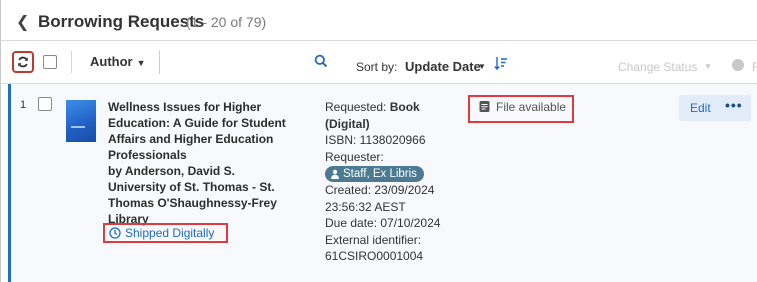  I want to click on row-number: 1, so click(23, 105).